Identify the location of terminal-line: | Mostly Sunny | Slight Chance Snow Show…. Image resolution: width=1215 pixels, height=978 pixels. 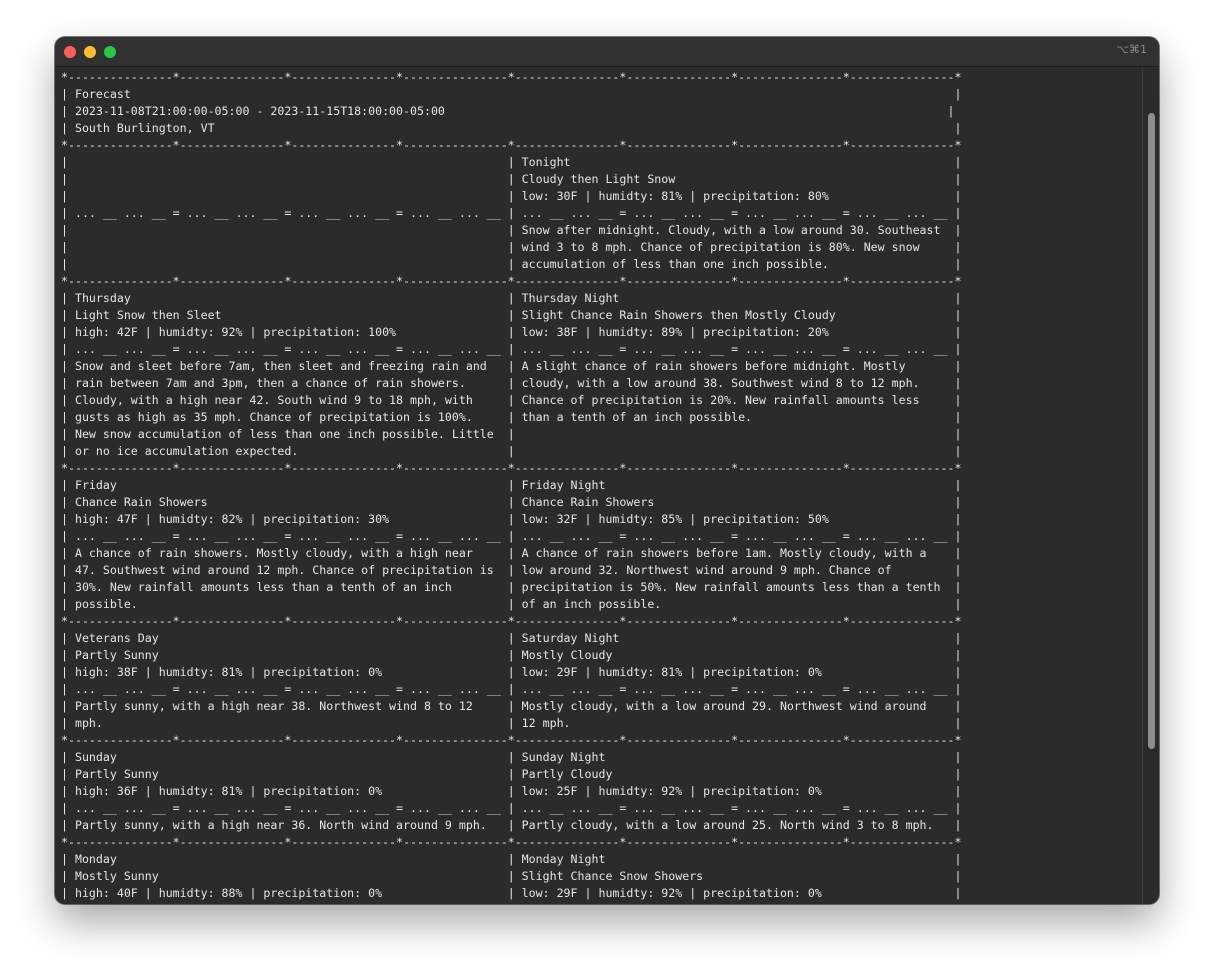
(511, 876).